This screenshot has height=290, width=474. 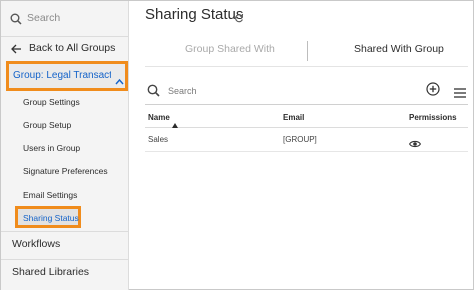 What do you see at coordinates (65, 171) in the screenshot?
I see `sidebar-item-signature-preferences: Signature Preferences` at bounding box center [65, 171].